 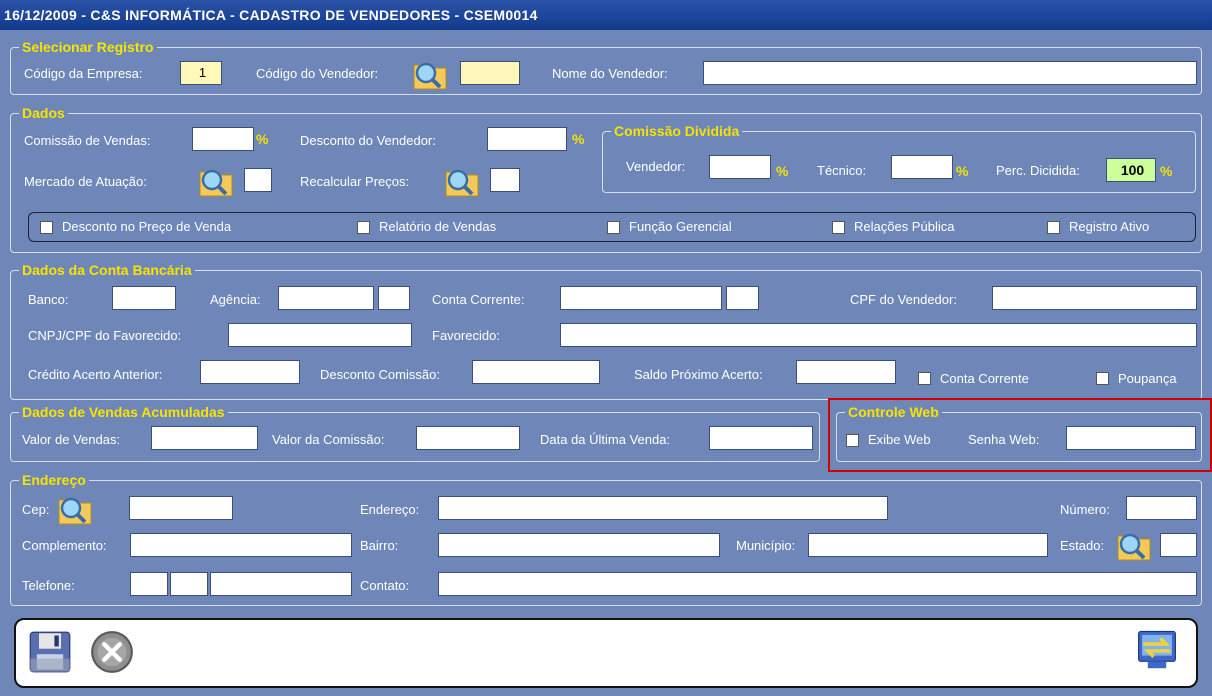 What do you see at coordinates (641, 298) in the screenshot?
I see `conta-corrente-field` at bounding box center [641, 298].